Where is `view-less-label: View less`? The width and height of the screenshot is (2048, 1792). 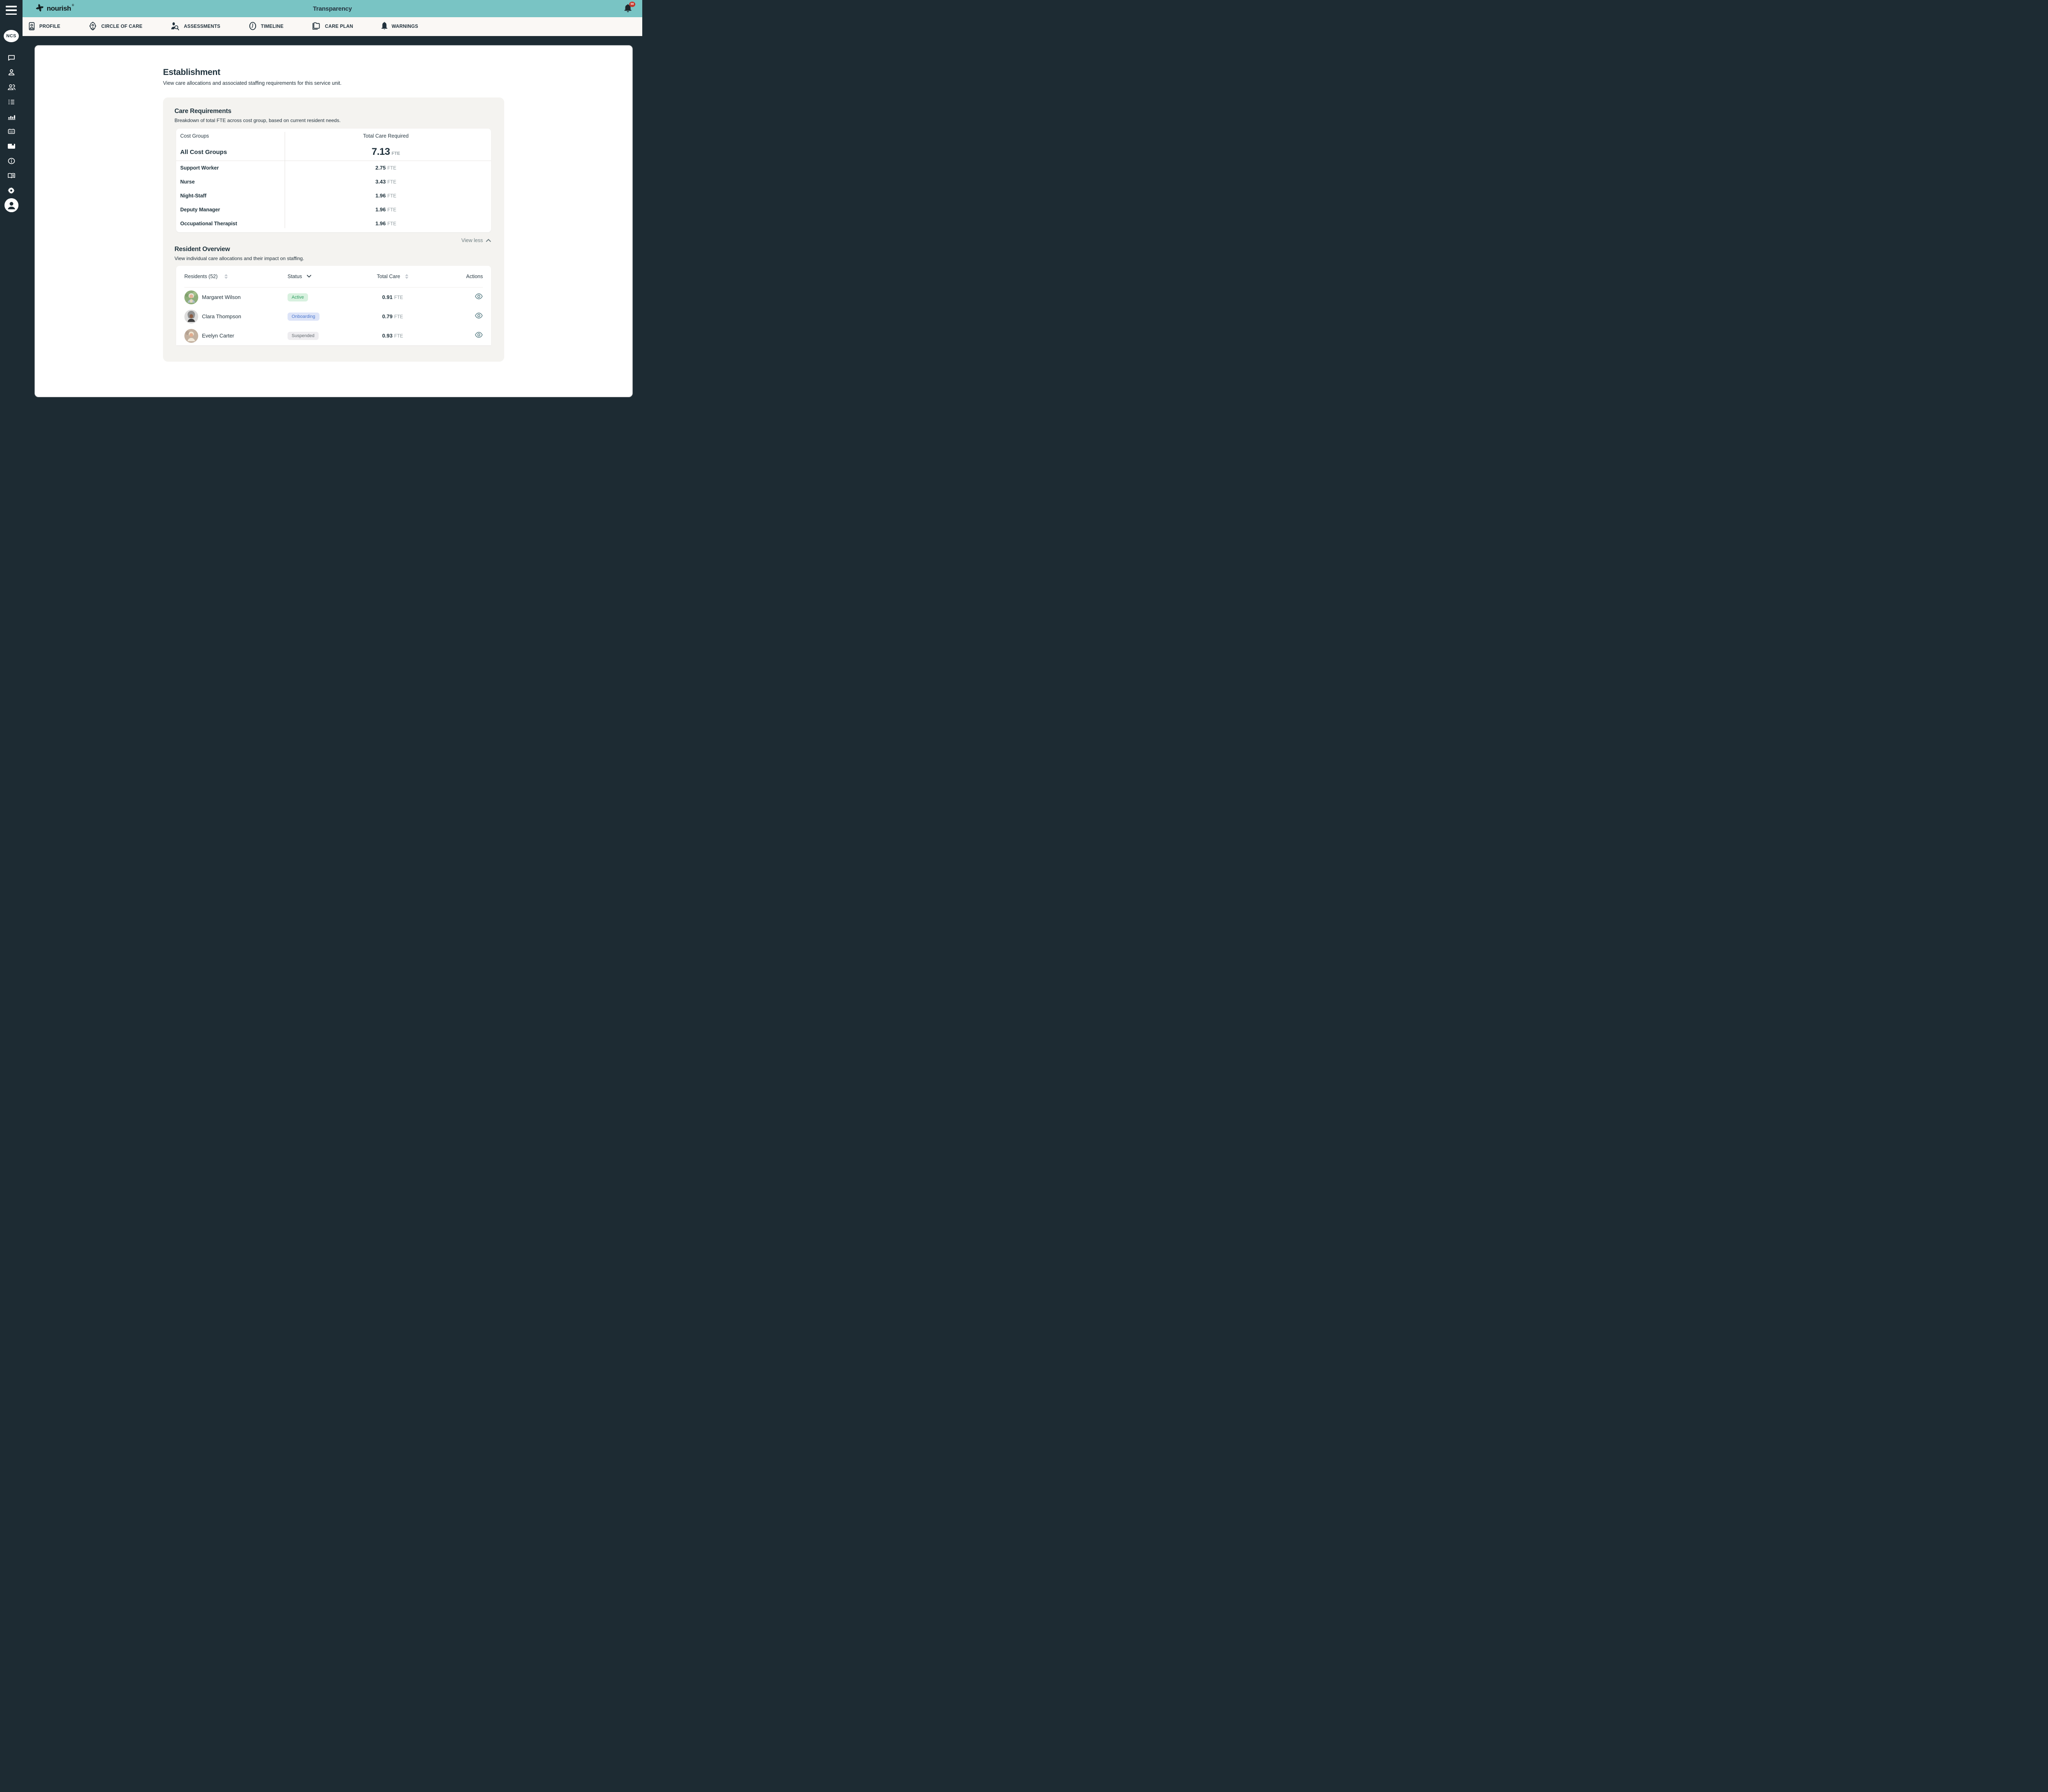 view-less-label: View less is located at coordinates (472, 240).